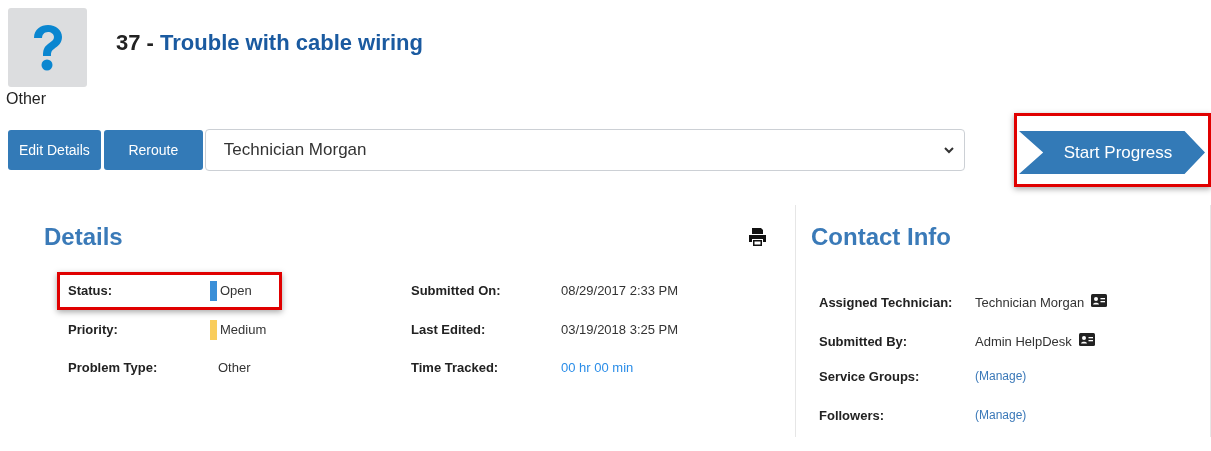  I want to click on field-value: Open, so click(236, 291).